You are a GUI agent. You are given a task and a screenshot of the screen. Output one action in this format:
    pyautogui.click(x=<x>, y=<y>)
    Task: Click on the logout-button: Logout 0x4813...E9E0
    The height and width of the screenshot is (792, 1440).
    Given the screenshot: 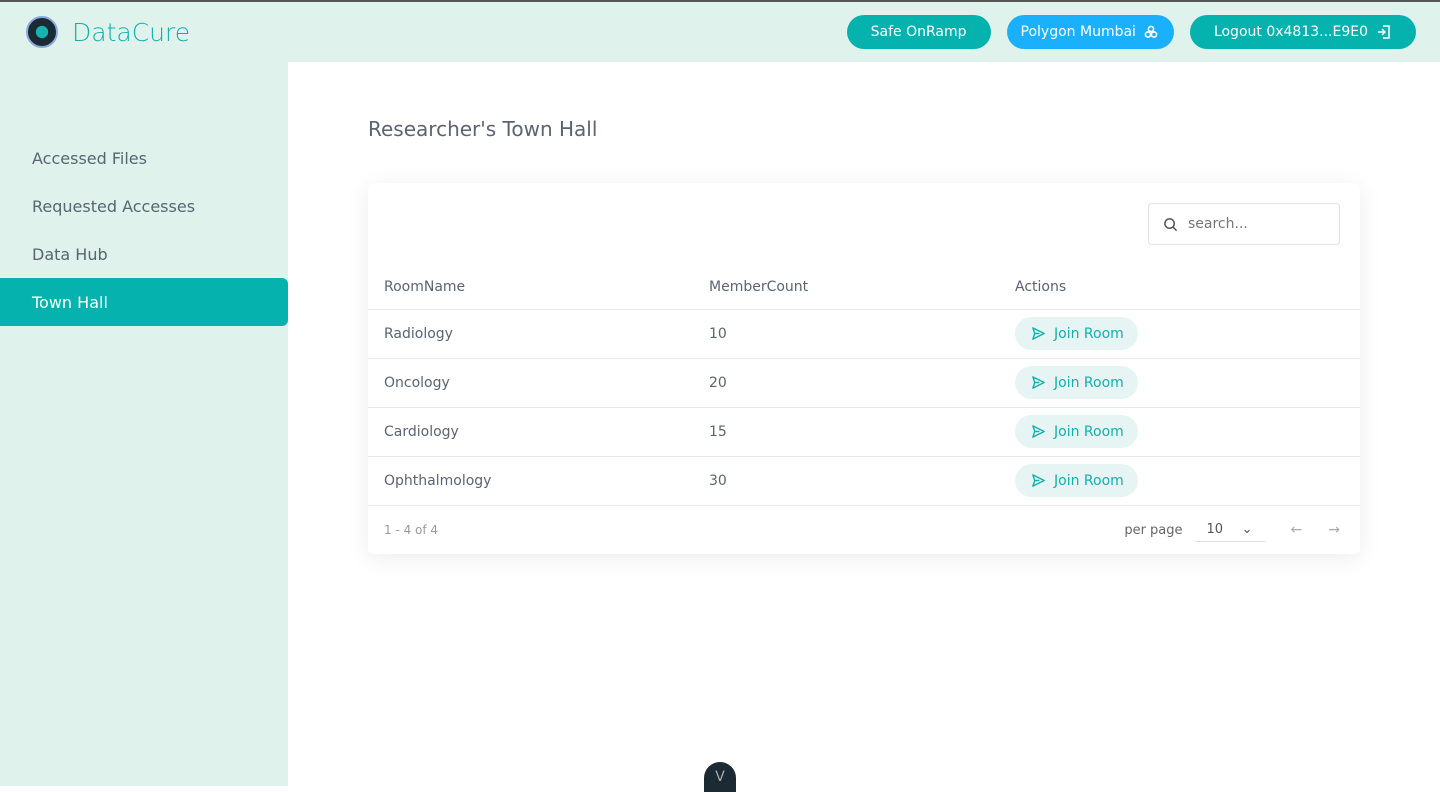 What is the action you would take?
    pyautogui.click(x=1302, y=32)
    